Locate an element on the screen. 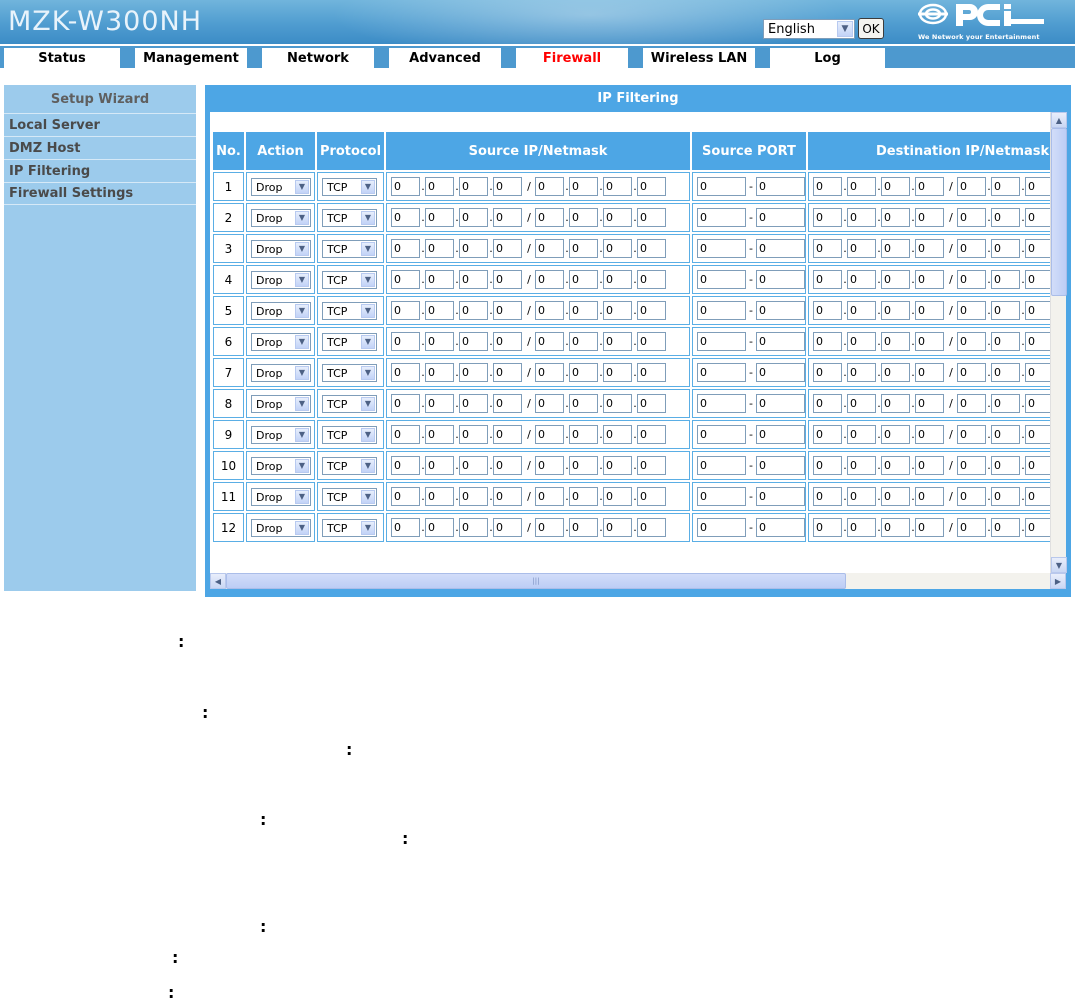 This screenshot has height=1006, width=1075. arrow-down-icon: ▼ is located at coordinates (1059, 565).